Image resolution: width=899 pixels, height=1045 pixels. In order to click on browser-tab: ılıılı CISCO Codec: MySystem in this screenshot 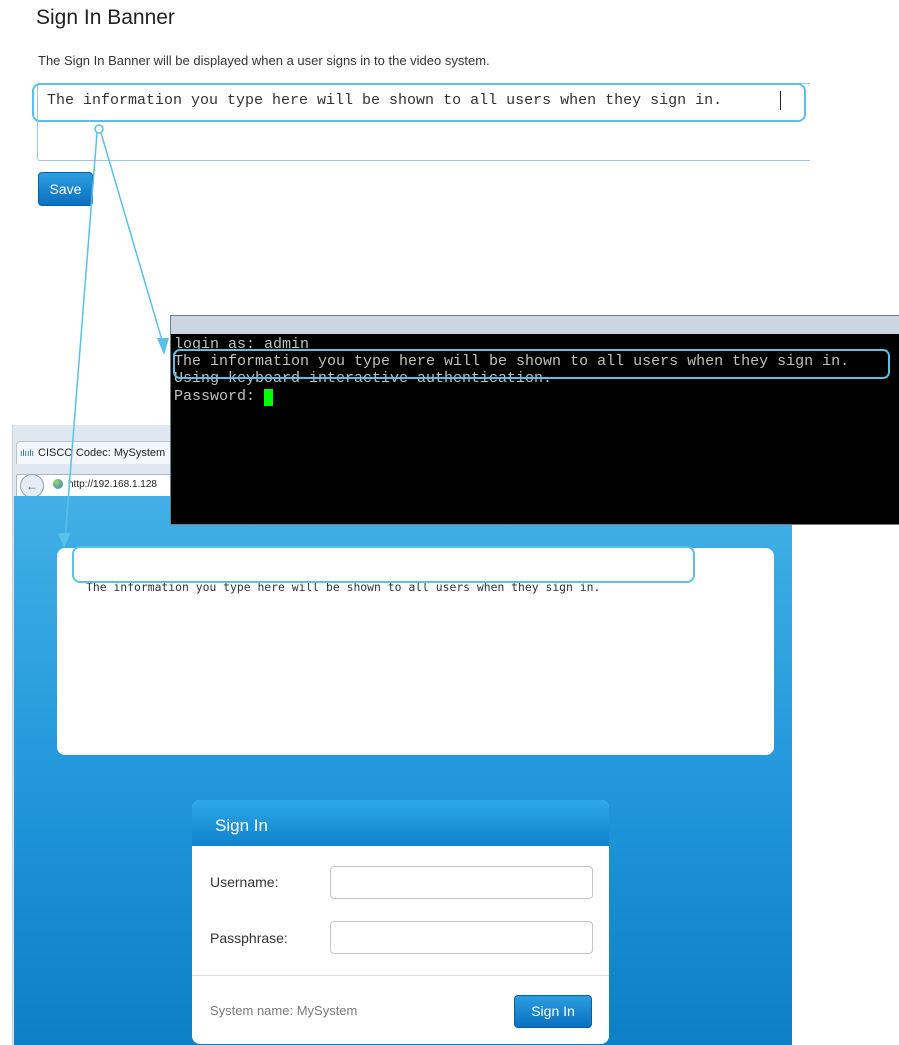, I will do `click(95, 452)`.